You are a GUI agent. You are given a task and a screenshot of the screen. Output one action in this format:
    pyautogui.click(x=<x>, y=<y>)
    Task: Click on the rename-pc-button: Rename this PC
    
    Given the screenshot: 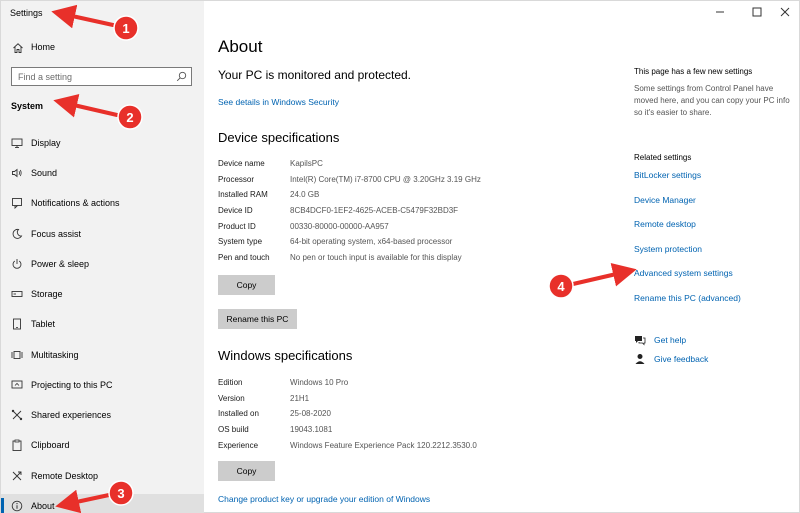 What is the action you would take?
    pyautogui.click(x=257, y=319)
    